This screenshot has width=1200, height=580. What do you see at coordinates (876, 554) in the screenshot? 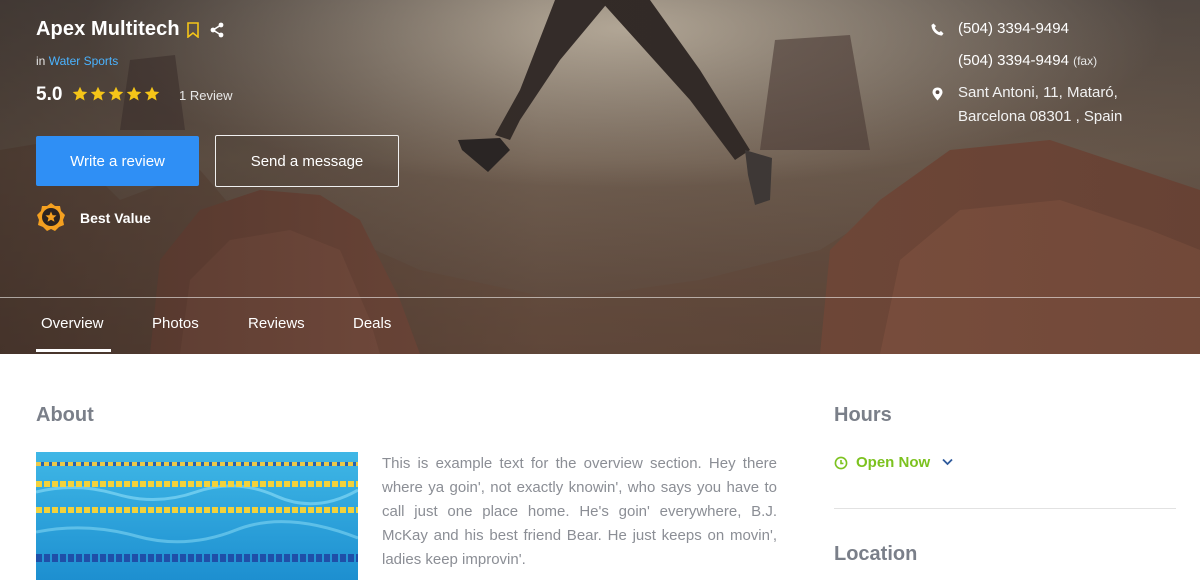
I see `location-heading: Location` at bounding box center [876, 554].